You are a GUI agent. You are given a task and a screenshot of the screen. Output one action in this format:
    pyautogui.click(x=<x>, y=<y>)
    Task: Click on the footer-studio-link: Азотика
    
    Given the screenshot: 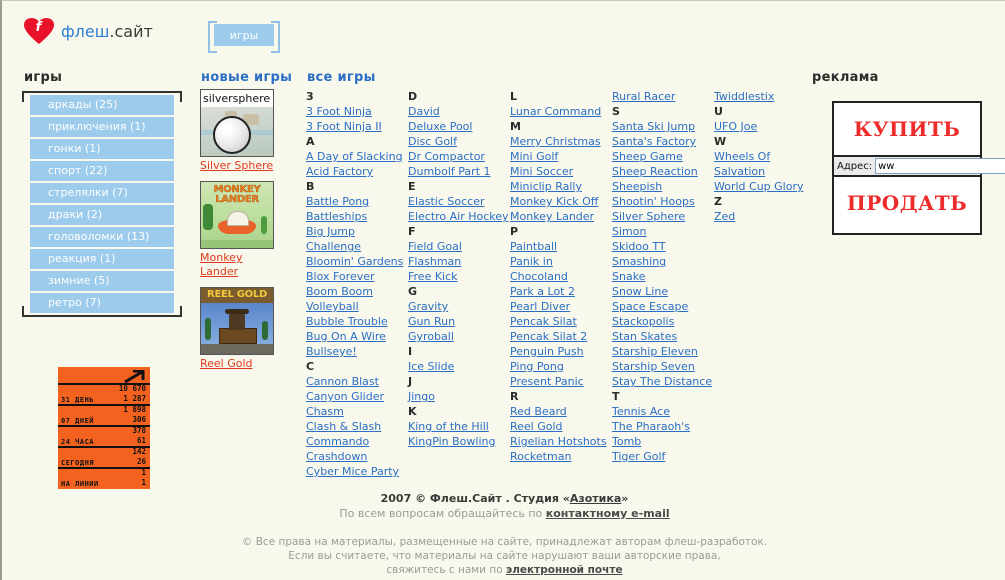 What is the action you would take?
    pyautogui.click(x=595, y=498)
    